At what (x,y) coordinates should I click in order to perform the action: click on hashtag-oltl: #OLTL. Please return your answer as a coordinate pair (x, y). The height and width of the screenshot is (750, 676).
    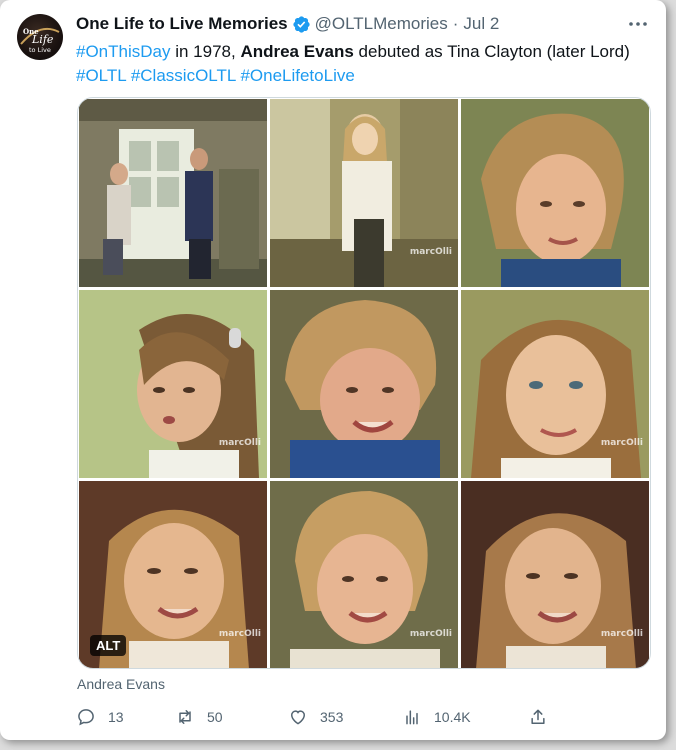
    Looking at the image, I should click on (101, 75).